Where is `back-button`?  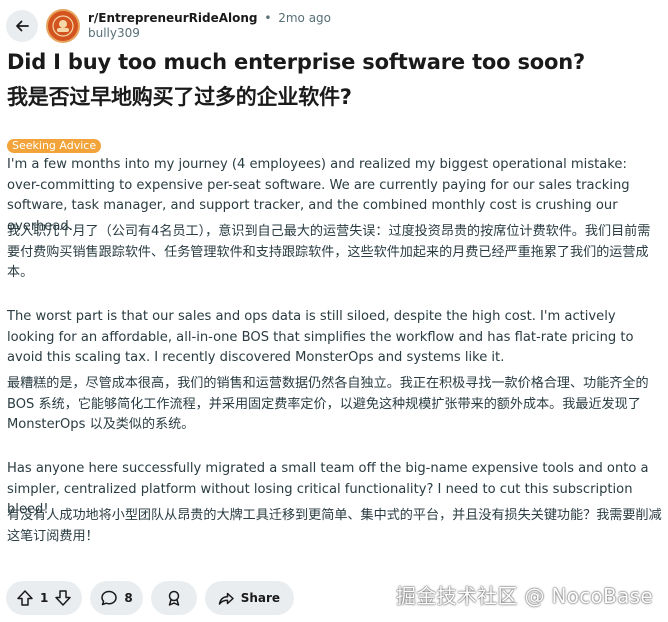
back-button is located at coordinates (22, 26).